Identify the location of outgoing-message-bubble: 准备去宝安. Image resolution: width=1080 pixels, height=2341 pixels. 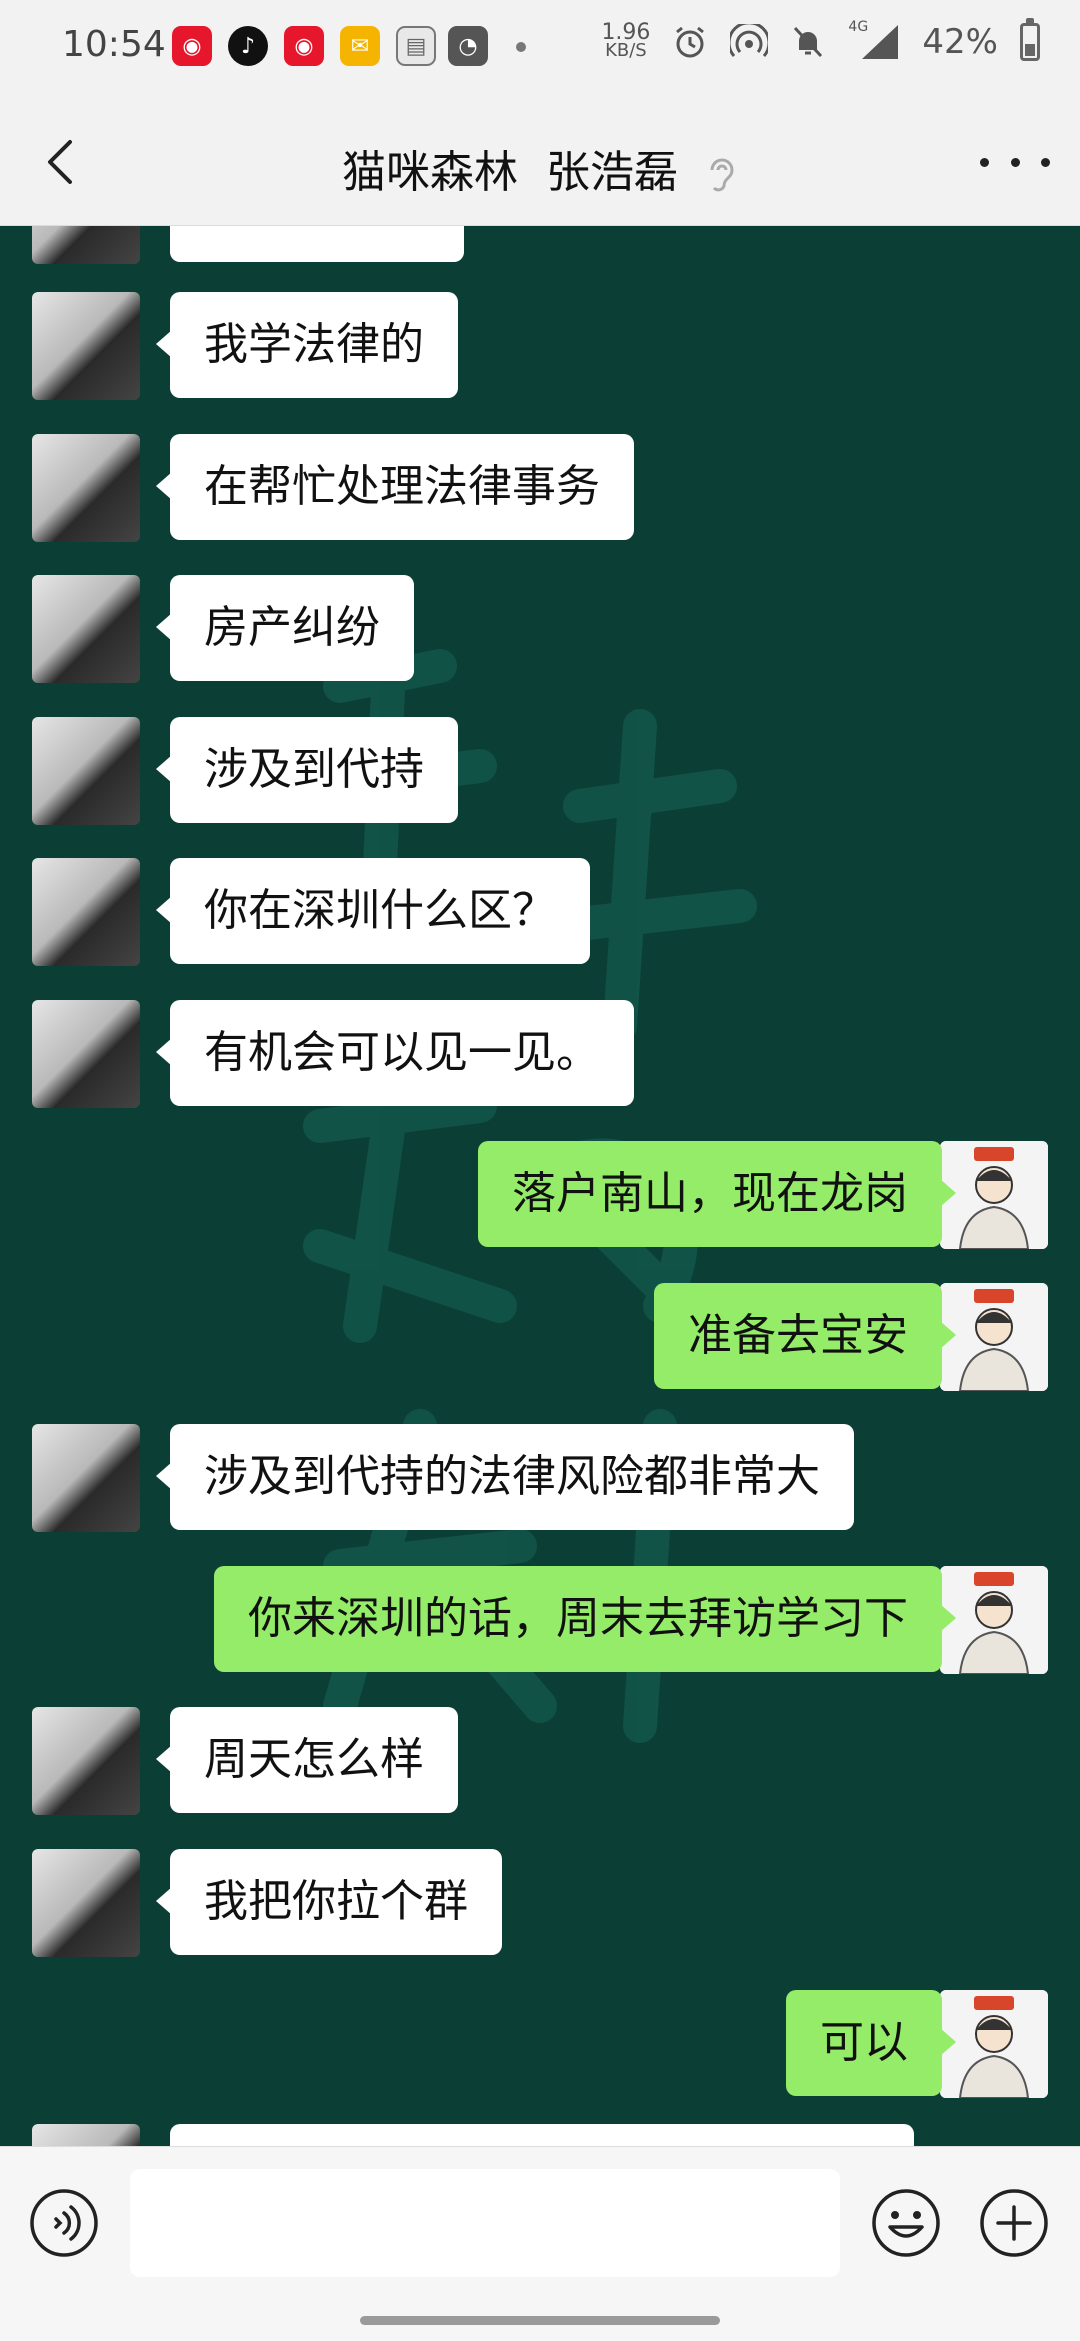
(805, 1336).